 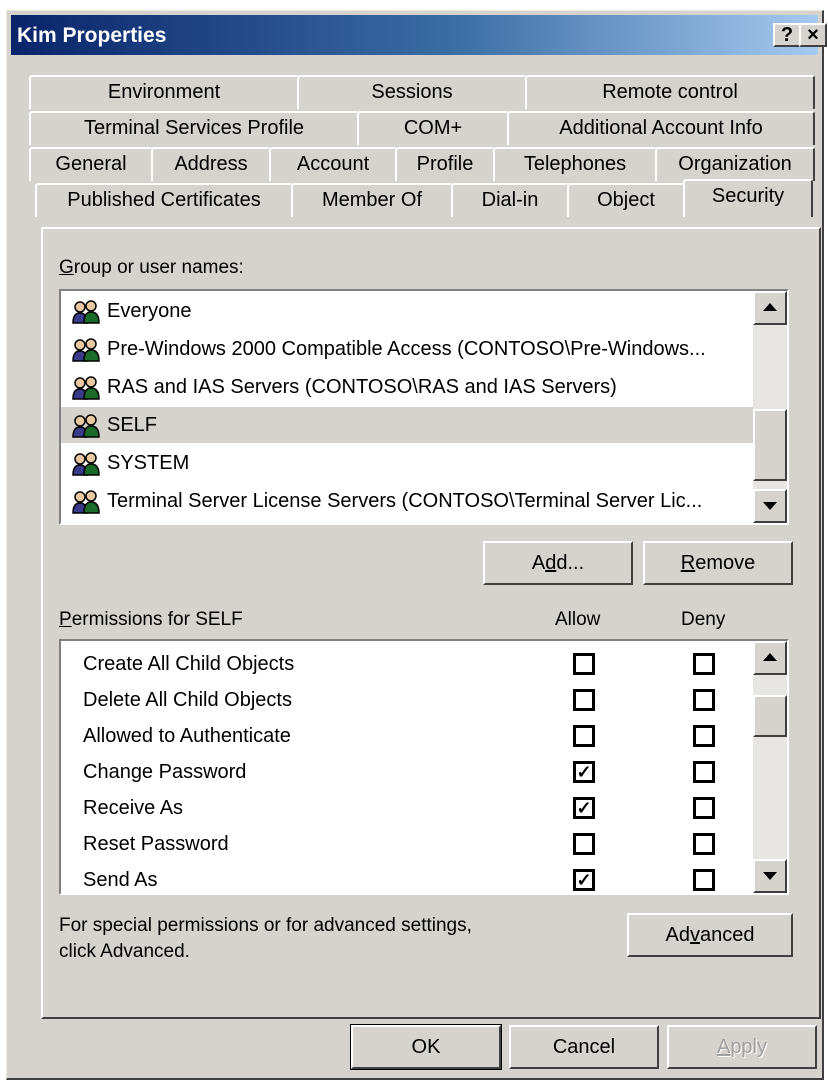 What do you see at coordinates (551, 563) in the screenshot?
I see `add-accel: d` at bounding box center [551, 563].